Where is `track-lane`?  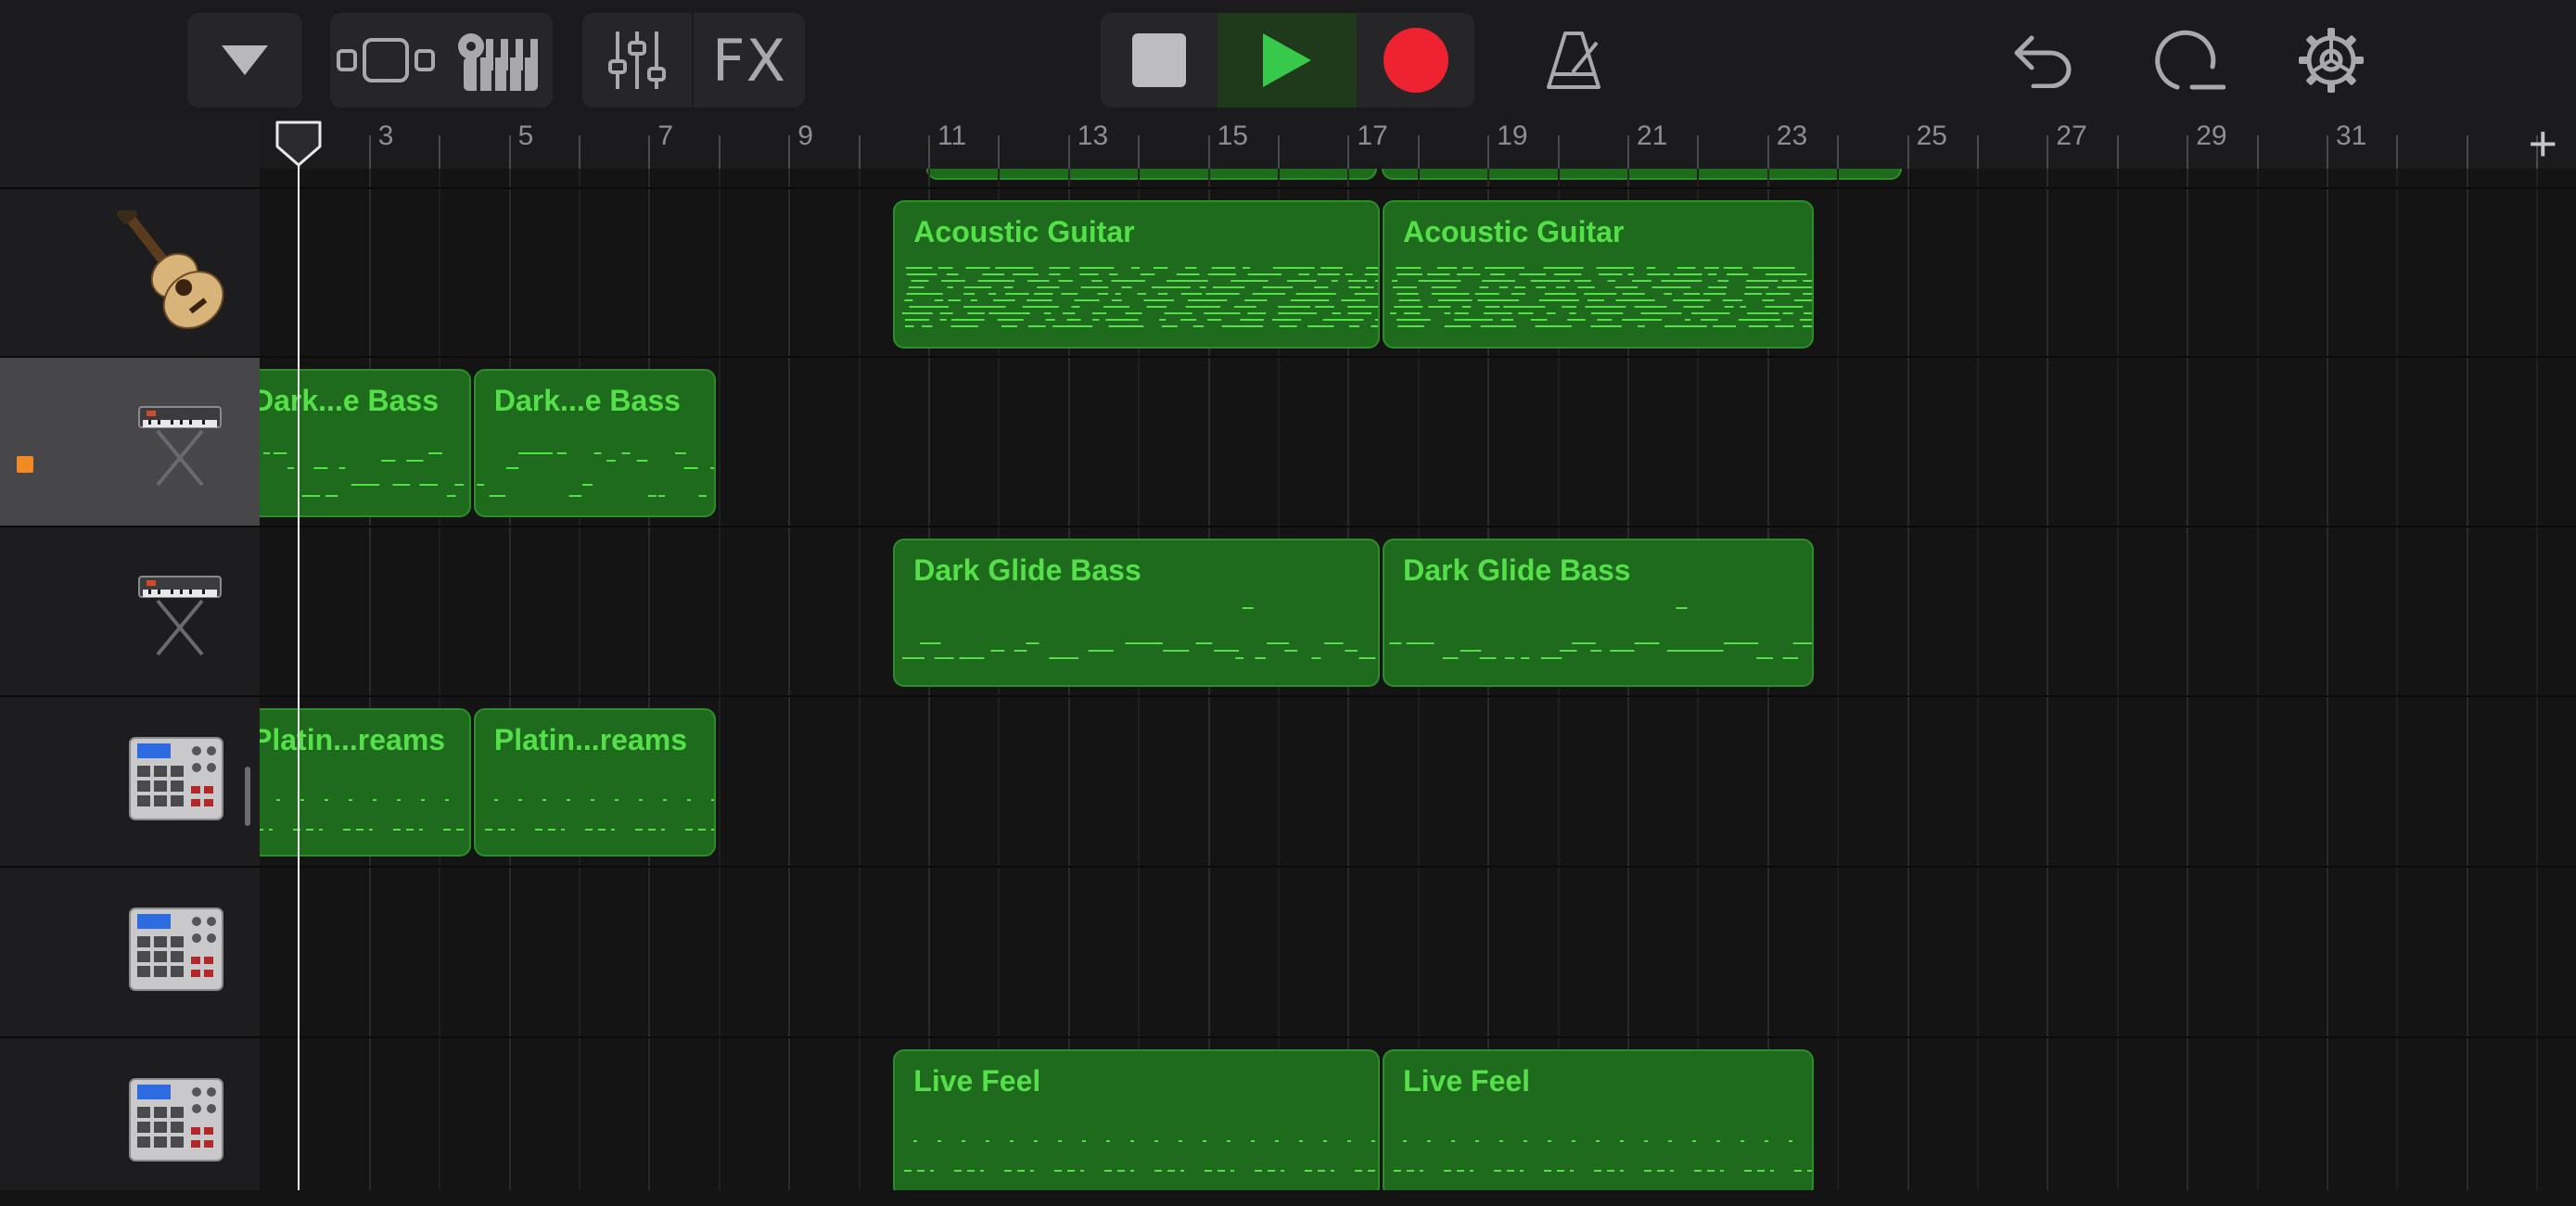 track-lane is located at coordinates (1418, 950).